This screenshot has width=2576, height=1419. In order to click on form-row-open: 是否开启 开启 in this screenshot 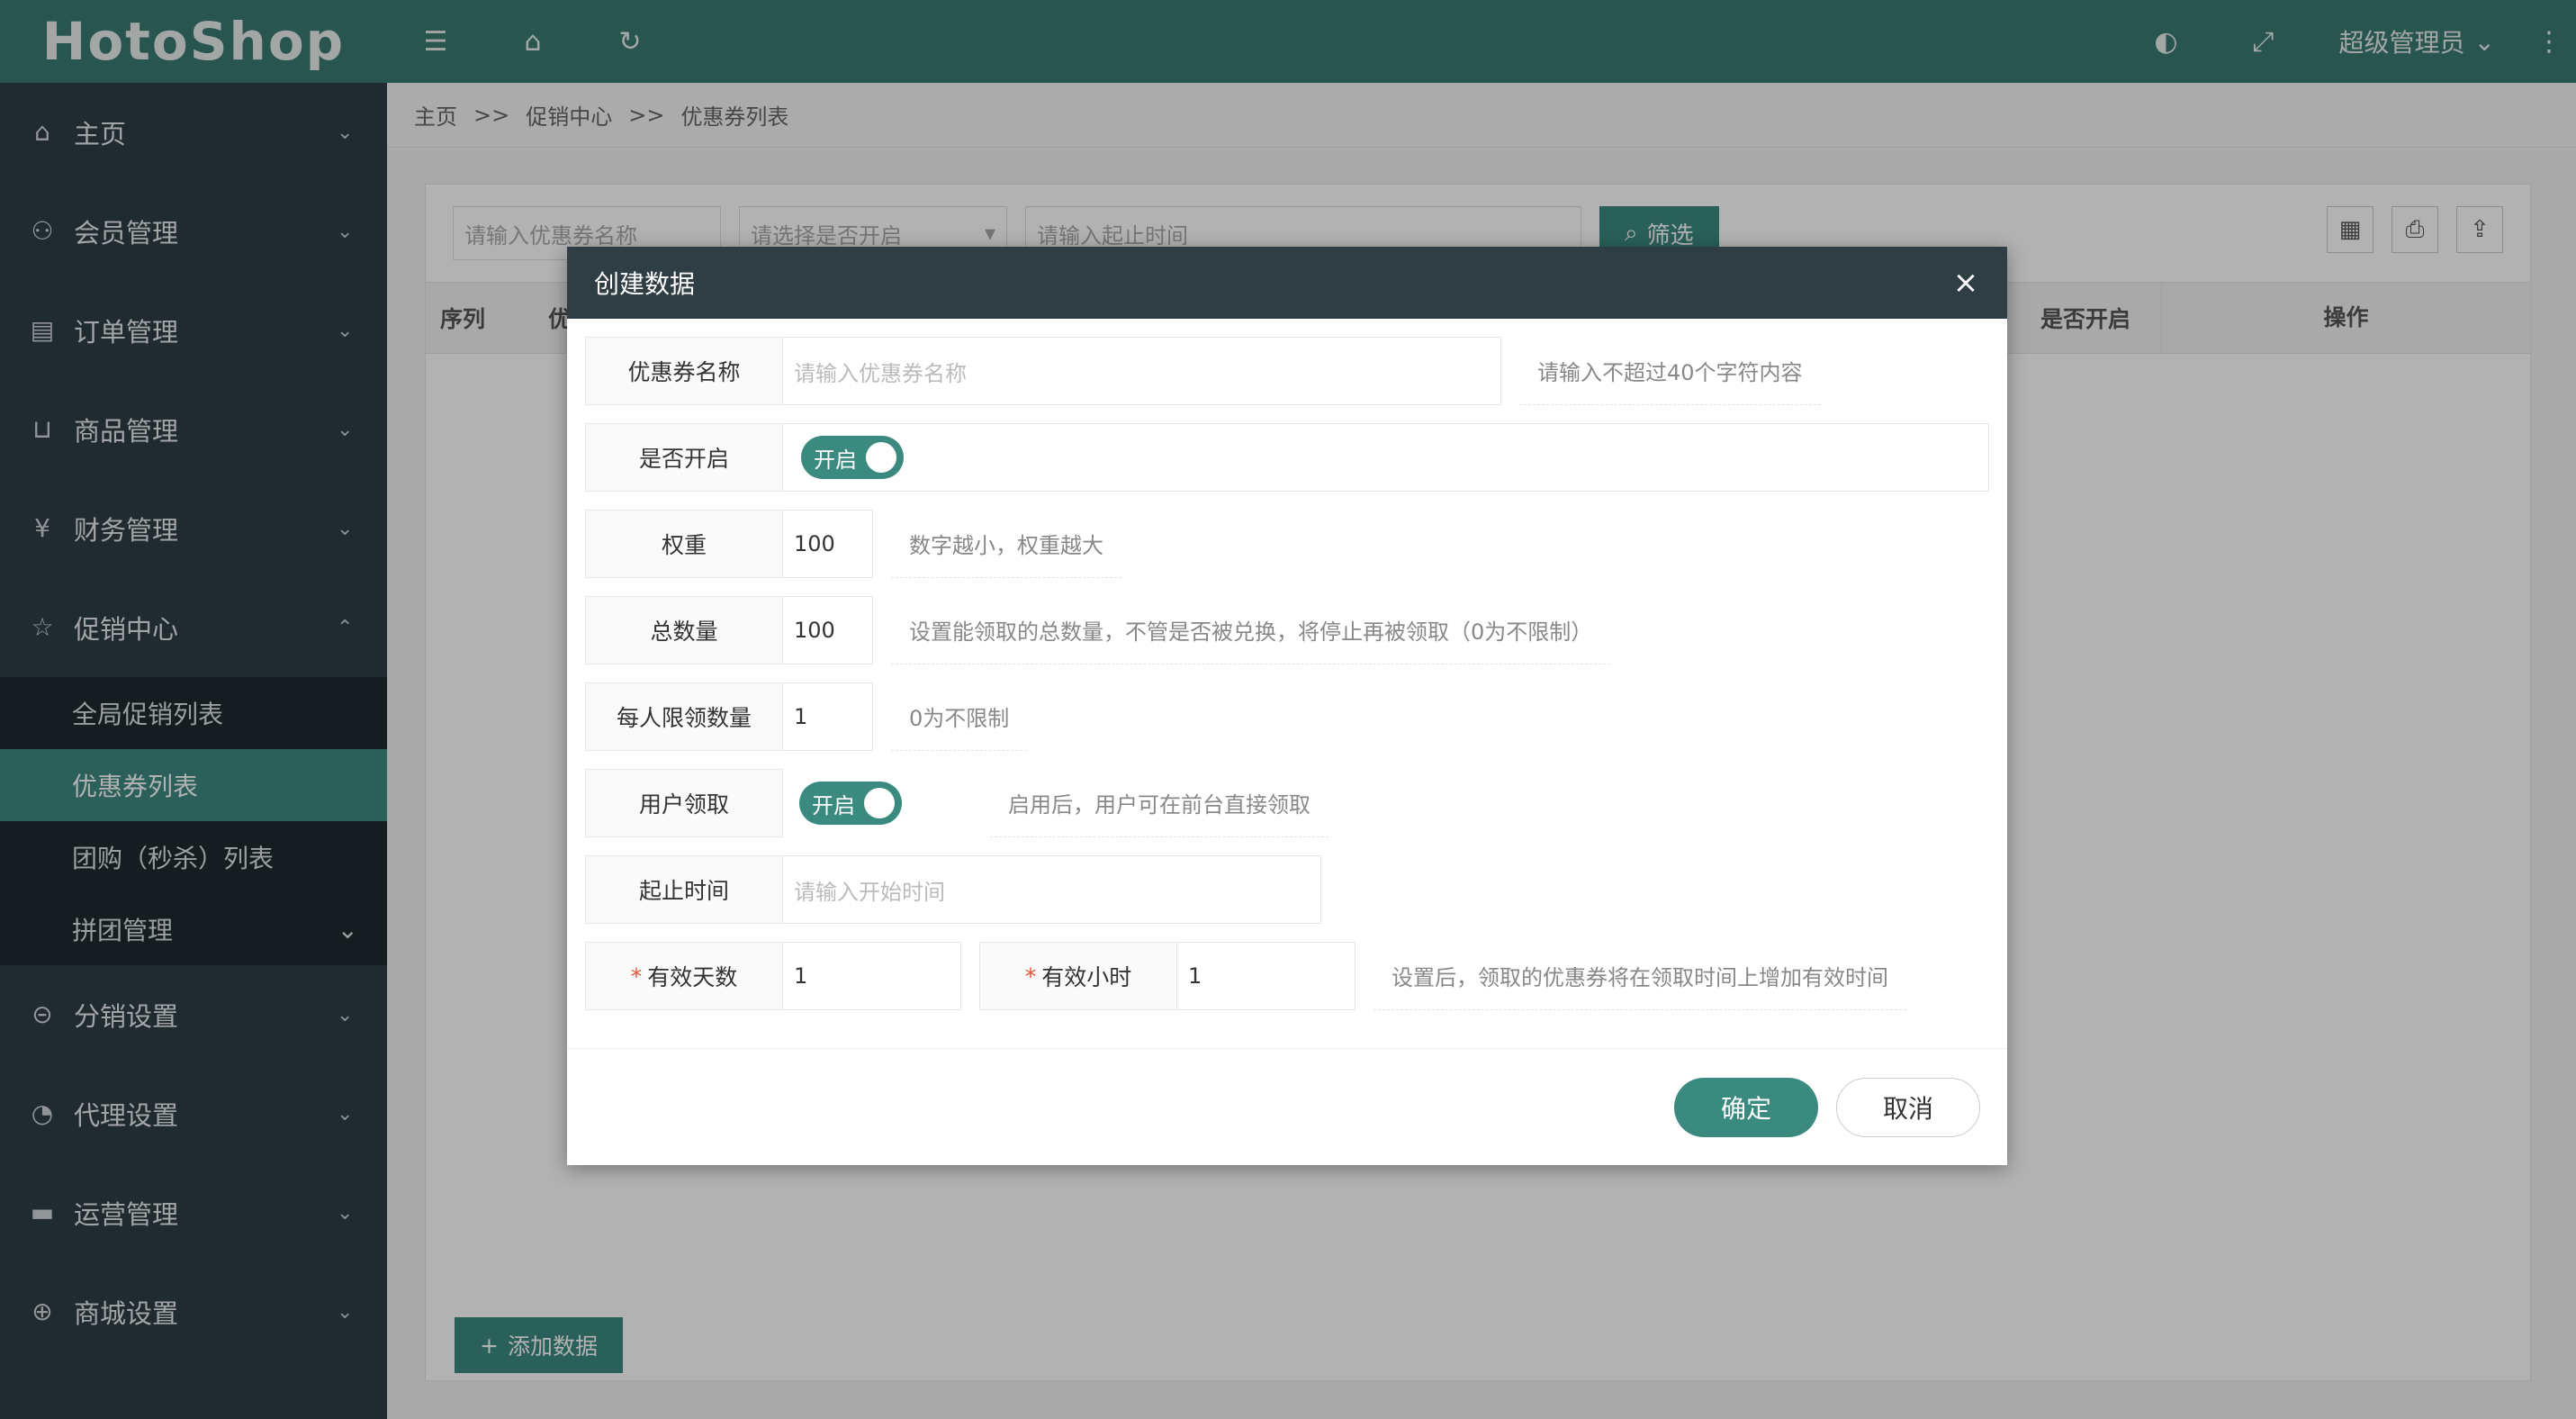, I will do `click(1287, 457)`.